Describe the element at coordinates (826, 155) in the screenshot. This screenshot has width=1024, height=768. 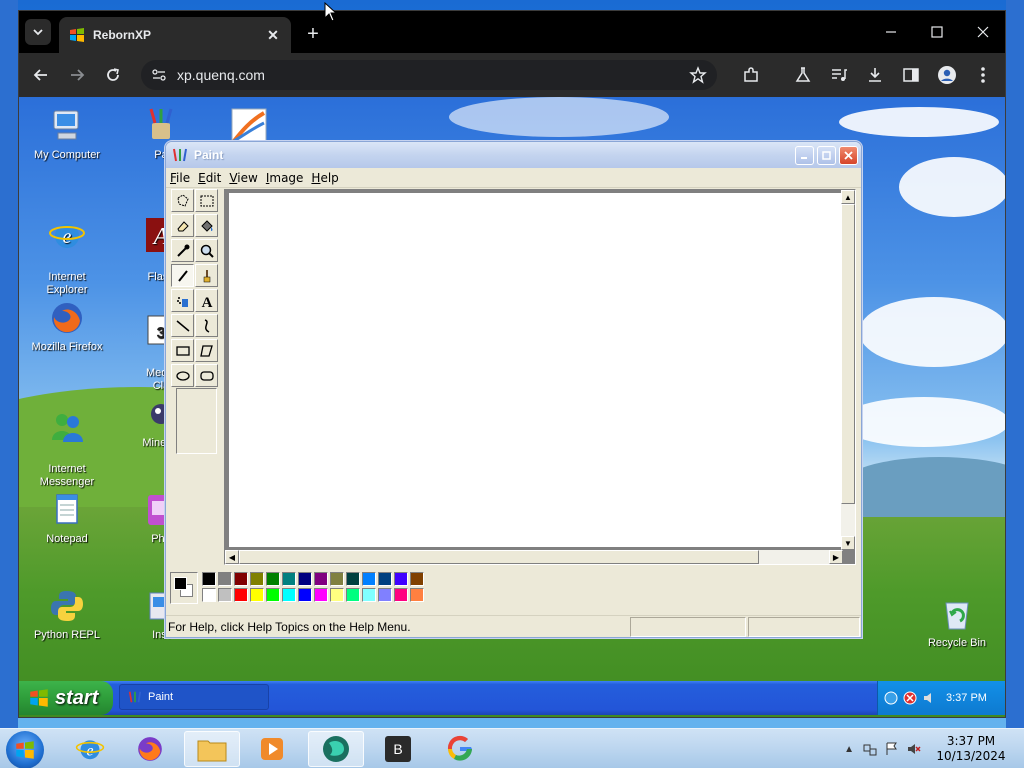
I see `paint-maximize-button` at that location.